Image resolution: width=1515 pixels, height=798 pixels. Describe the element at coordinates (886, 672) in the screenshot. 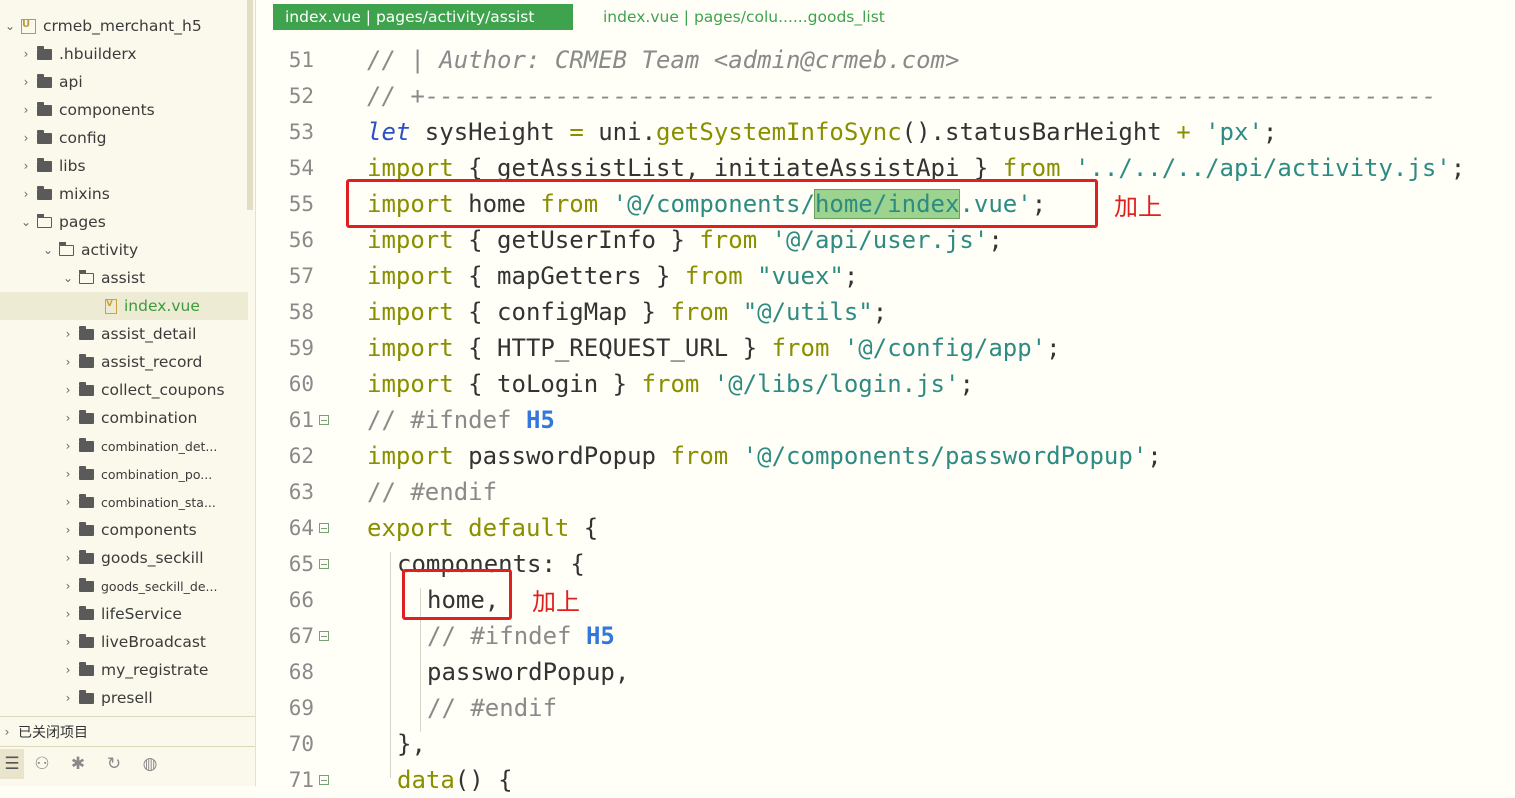

I see `code-line: 68 passwordPopup,` at that location.